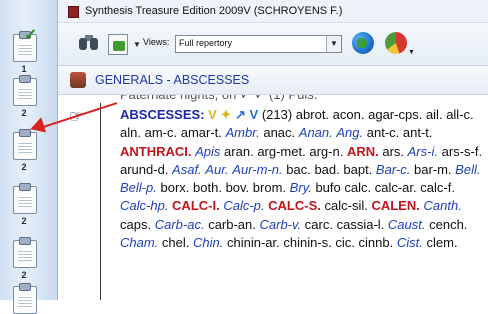 The image size is (488, 314). Describe the element at coordinates (459, 114) in the screenshot. I see `remedy: all-c.` at that location.